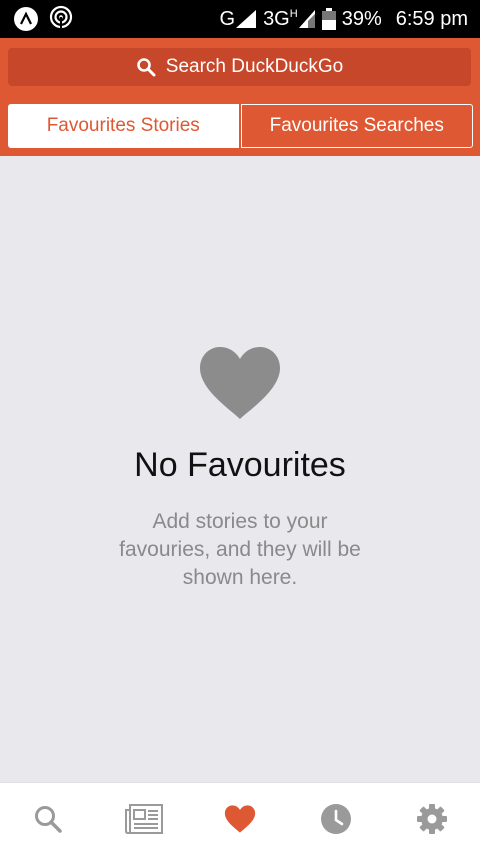  I want to click on battery-icon, so click(328, 19).